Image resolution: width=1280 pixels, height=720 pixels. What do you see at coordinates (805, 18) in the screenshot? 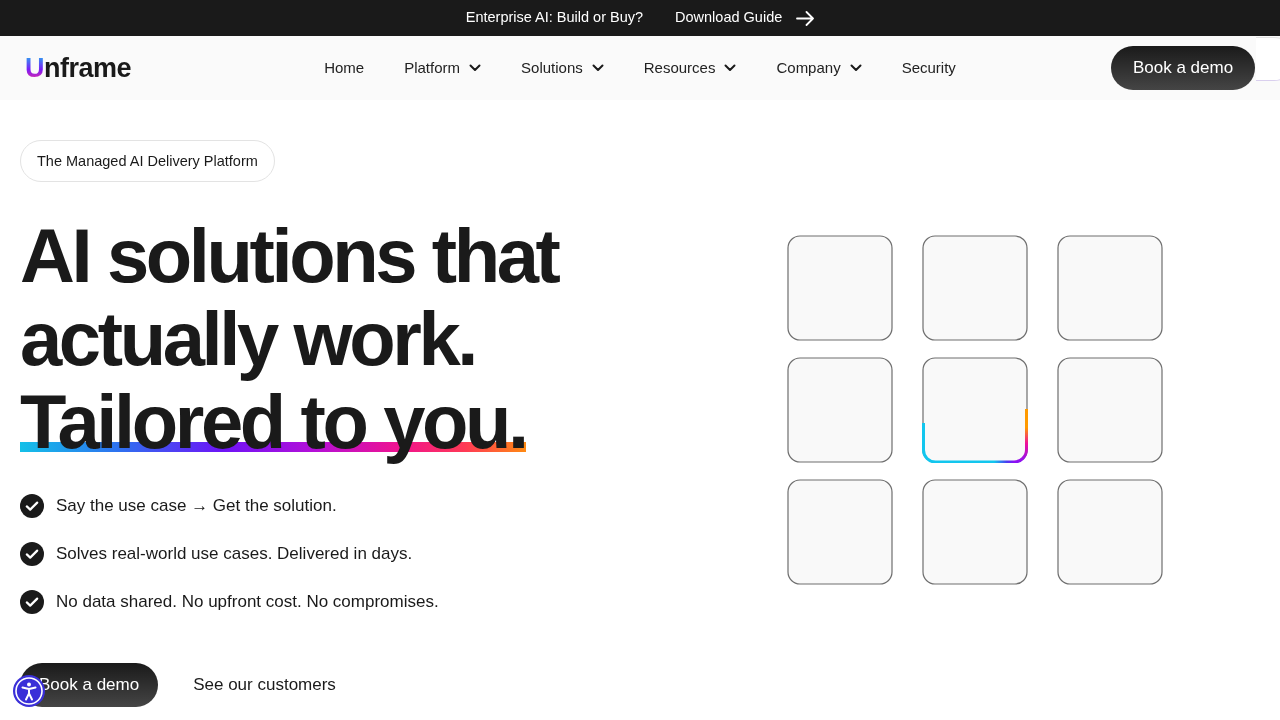
I see `arrow-right-icon` at bounding box center [805, 18].